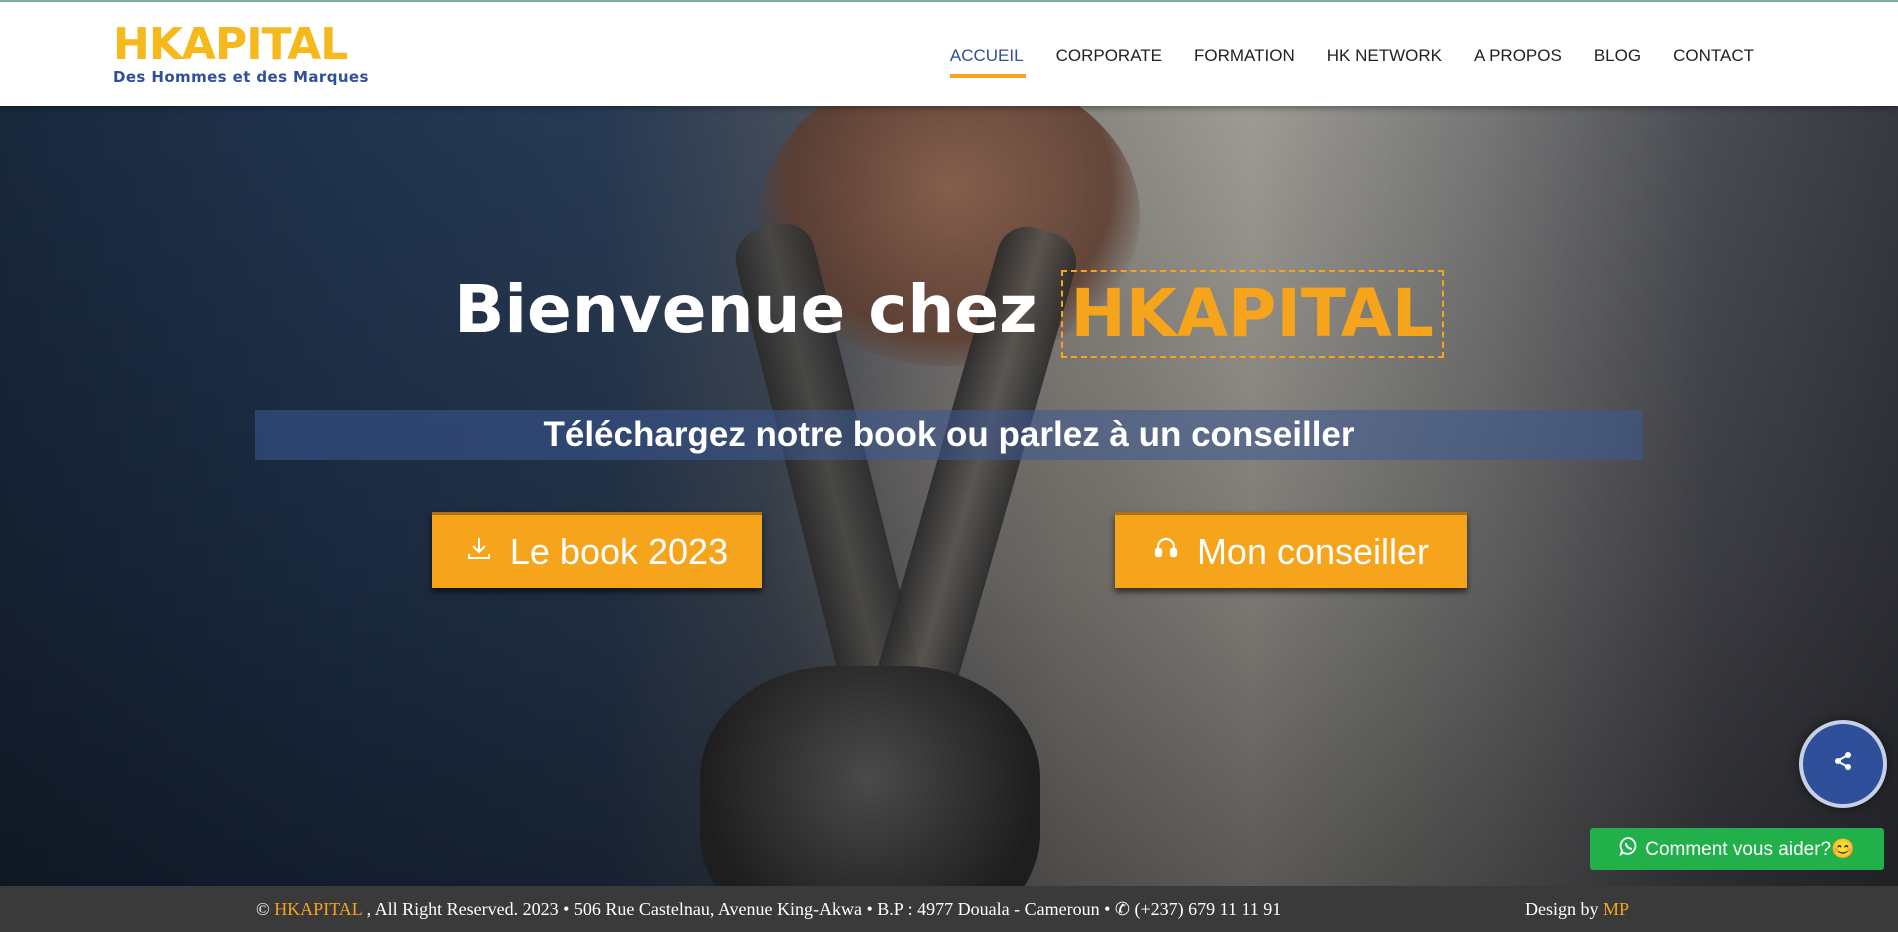  I want to click on footer-phone: (+237) 679 11 11 91, so click(1208, 909).